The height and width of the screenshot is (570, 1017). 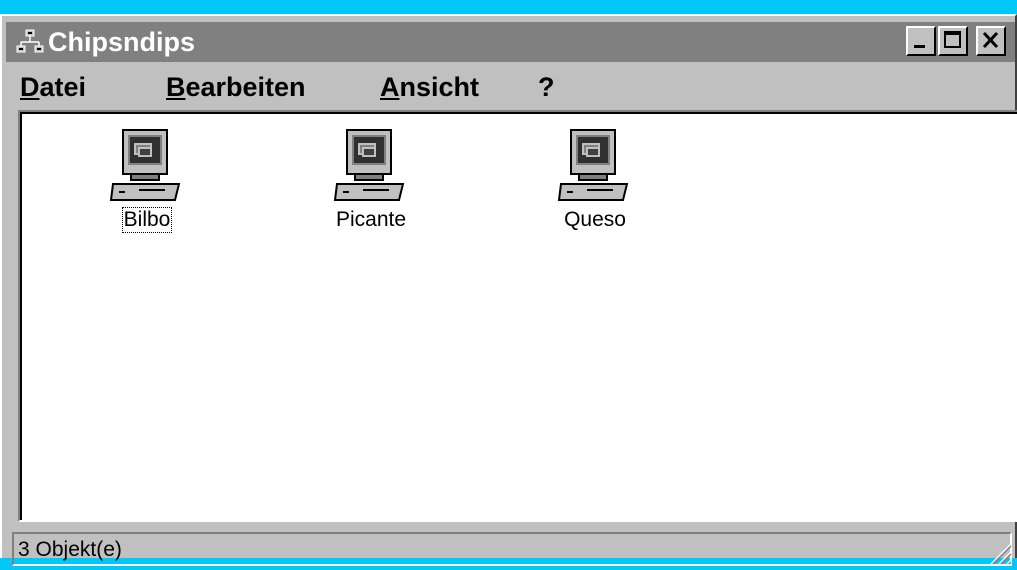 I want to click on minimize-icon, so click(x=919, y=46).